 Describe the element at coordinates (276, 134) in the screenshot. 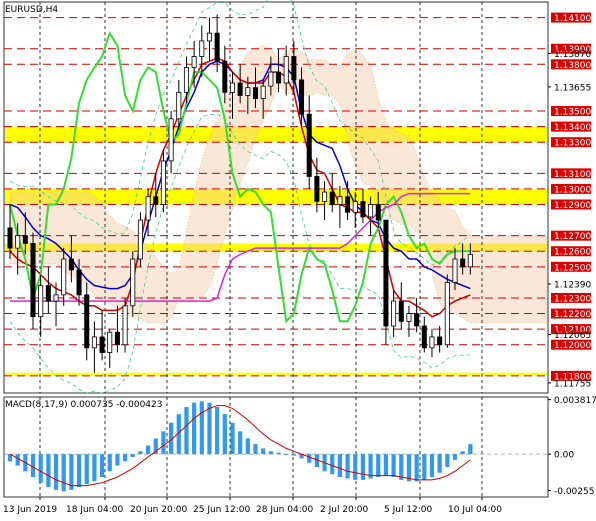

I see `level-band` at that location.